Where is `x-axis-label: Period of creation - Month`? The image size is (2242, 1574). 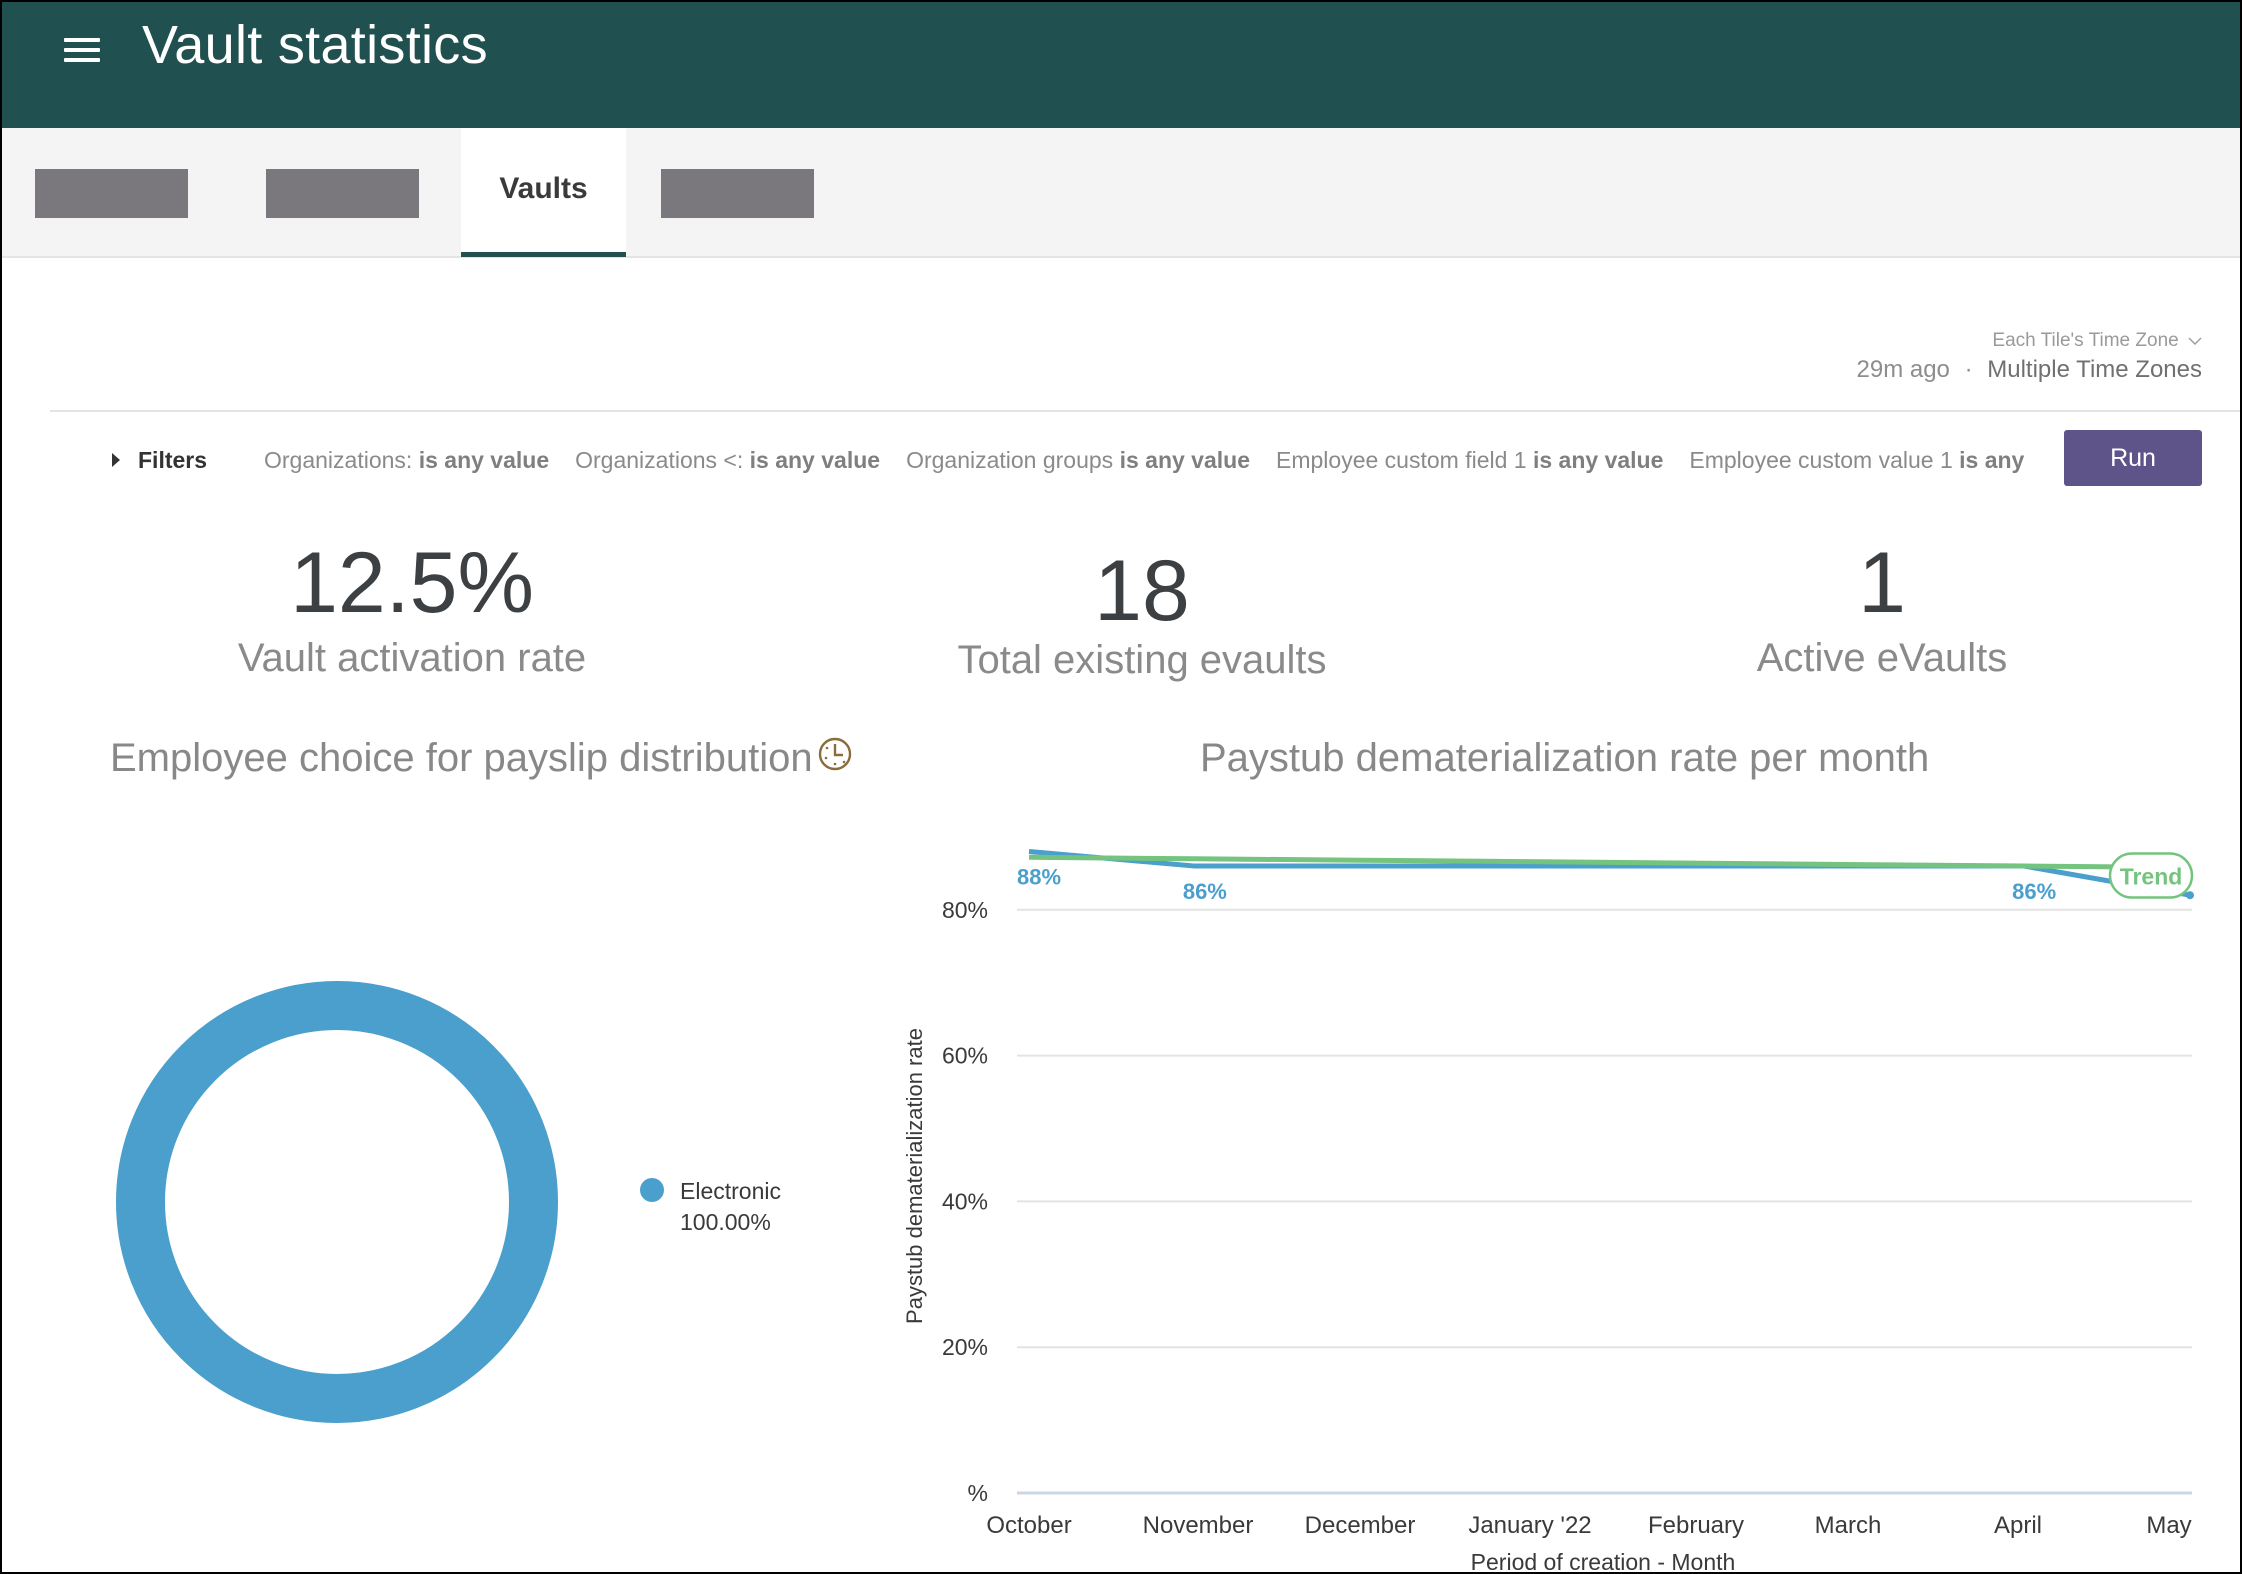
x-axis-label: Period of creation - Month is located at coordinates (1603, 1560).